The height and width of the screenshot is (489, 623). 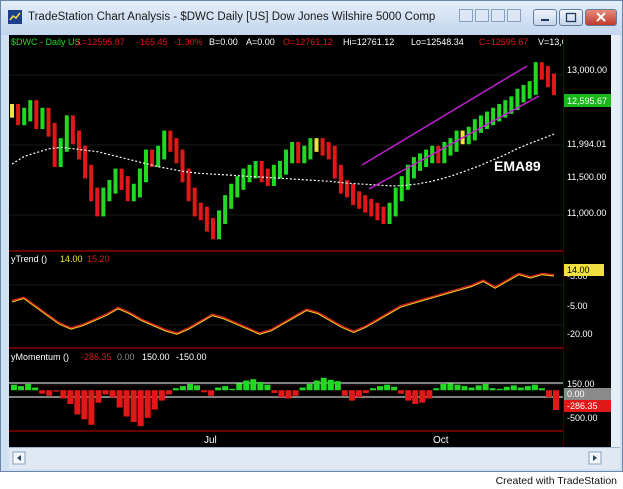 I want to click on ymomentum-header: yMomentum () -286.35 0.00 150.00 -150.00, so click(x=109, y=357).